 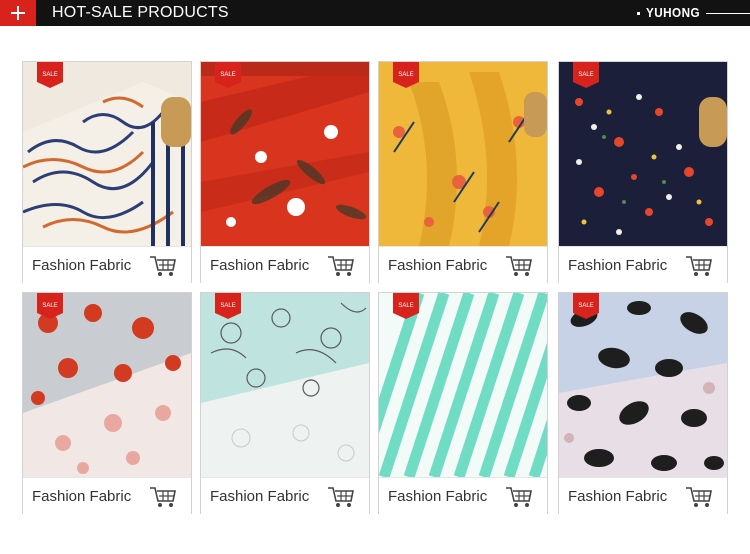 I want to click on header-bar: HOT-SALE PRODUCTS YUHONG, so click(x=375, y=13).